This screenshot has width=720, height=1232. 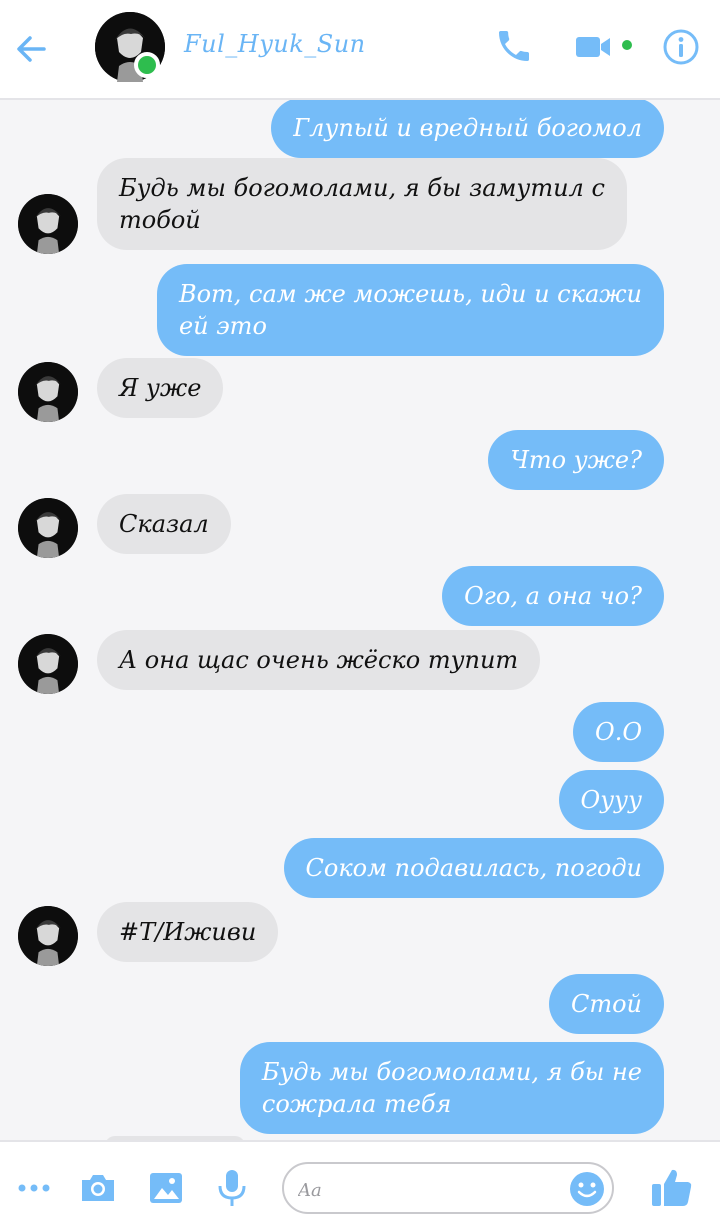 I want to click on online-status-dot, so click(x=147, y=65).